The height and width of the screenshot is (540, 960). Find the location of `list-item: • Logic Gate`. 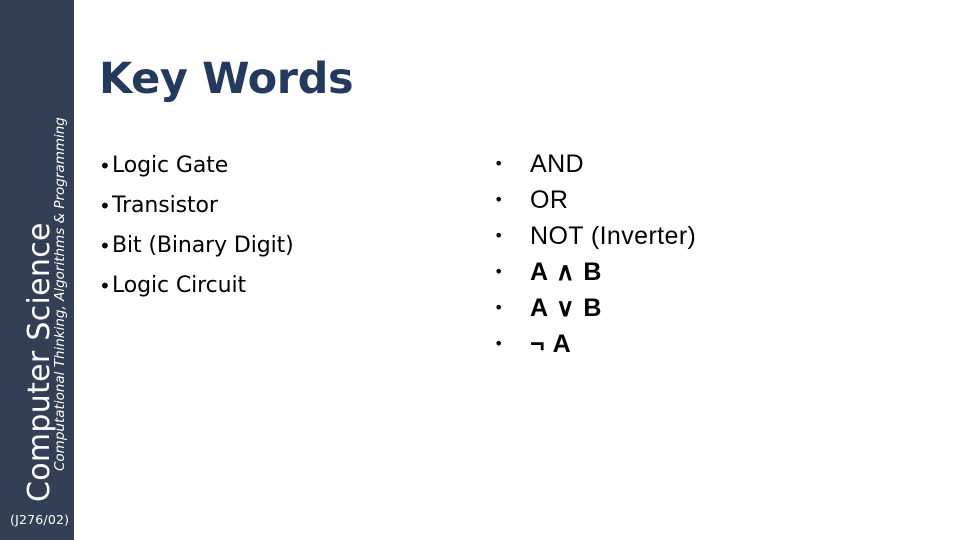

list-item: • Logic Gate is located at coordinates (279, 166).